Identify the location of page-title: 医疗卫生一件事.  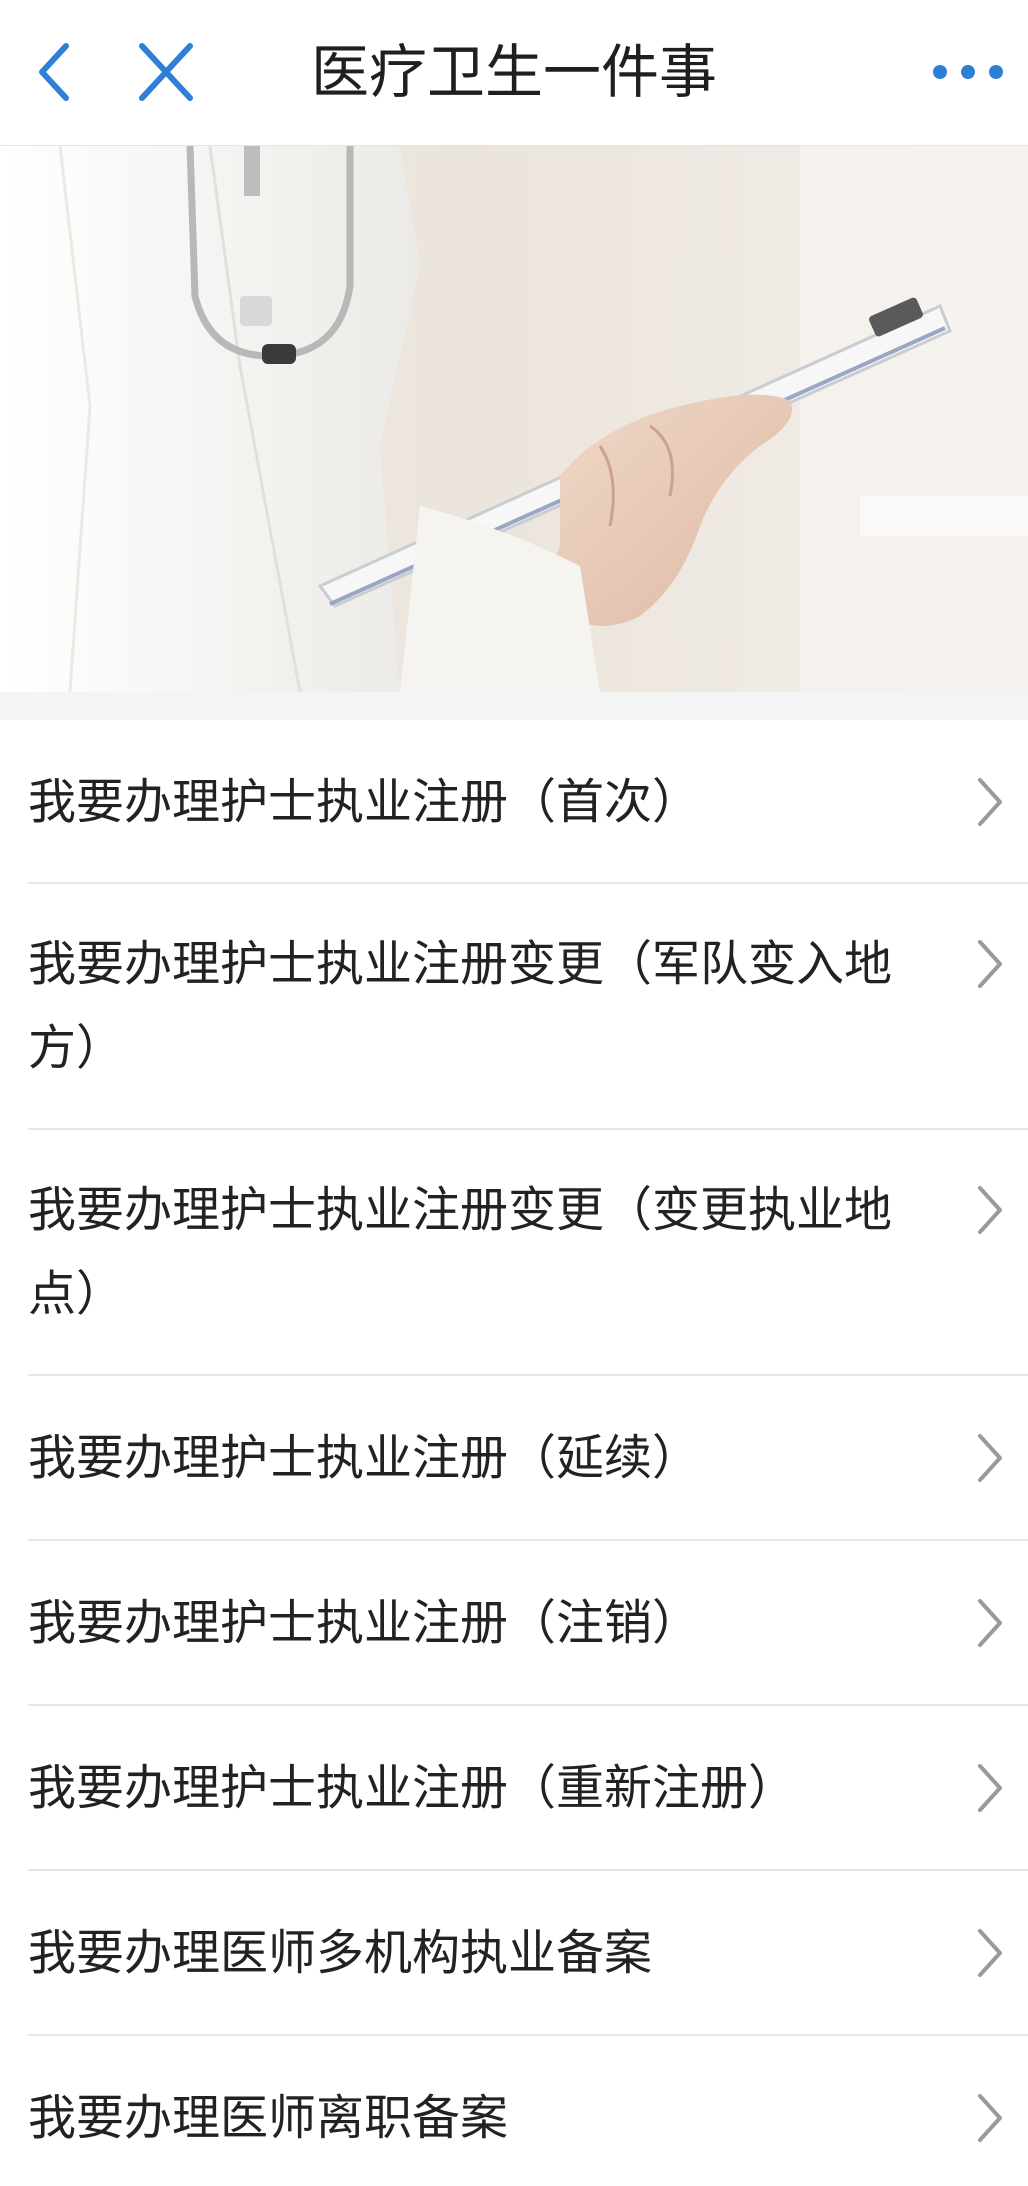
(513, 72).